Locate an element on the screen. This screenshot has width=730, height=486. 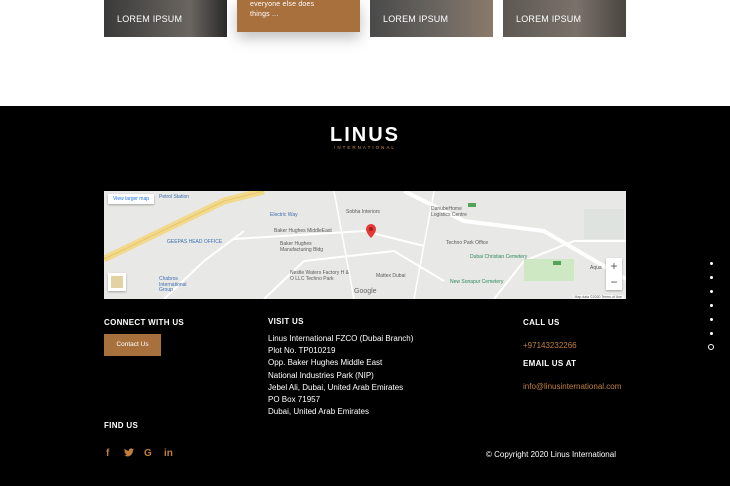
address-line: National Industries Park (NIP) is located at coordinates (321, 375).